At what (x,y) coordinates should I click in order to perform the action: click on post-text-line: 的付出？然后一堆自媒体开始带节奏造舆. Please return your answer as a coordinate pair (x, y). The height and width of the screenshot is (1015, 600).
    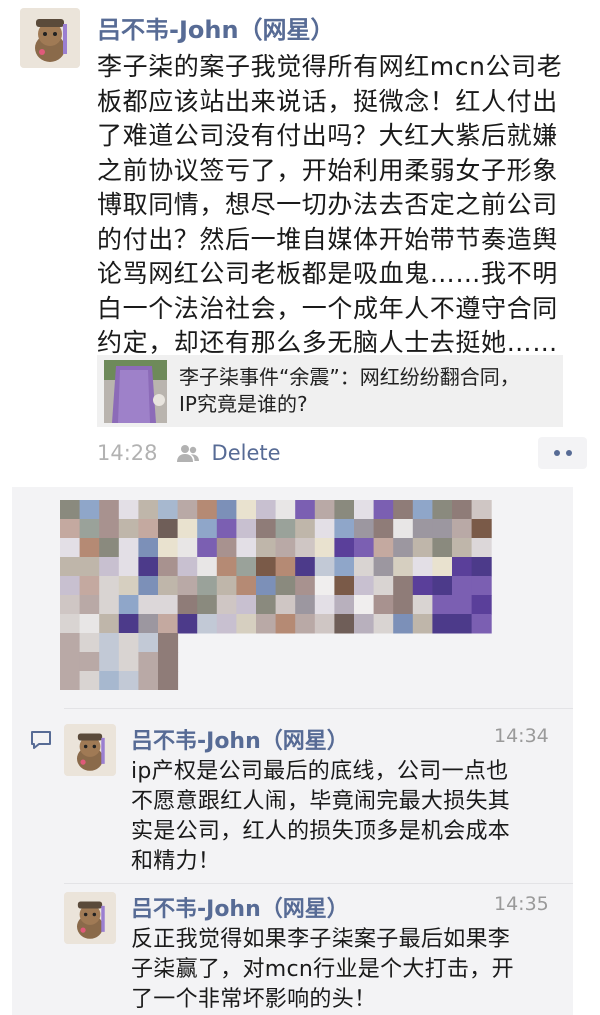
    Looking at the image, I should click on (327, 239).